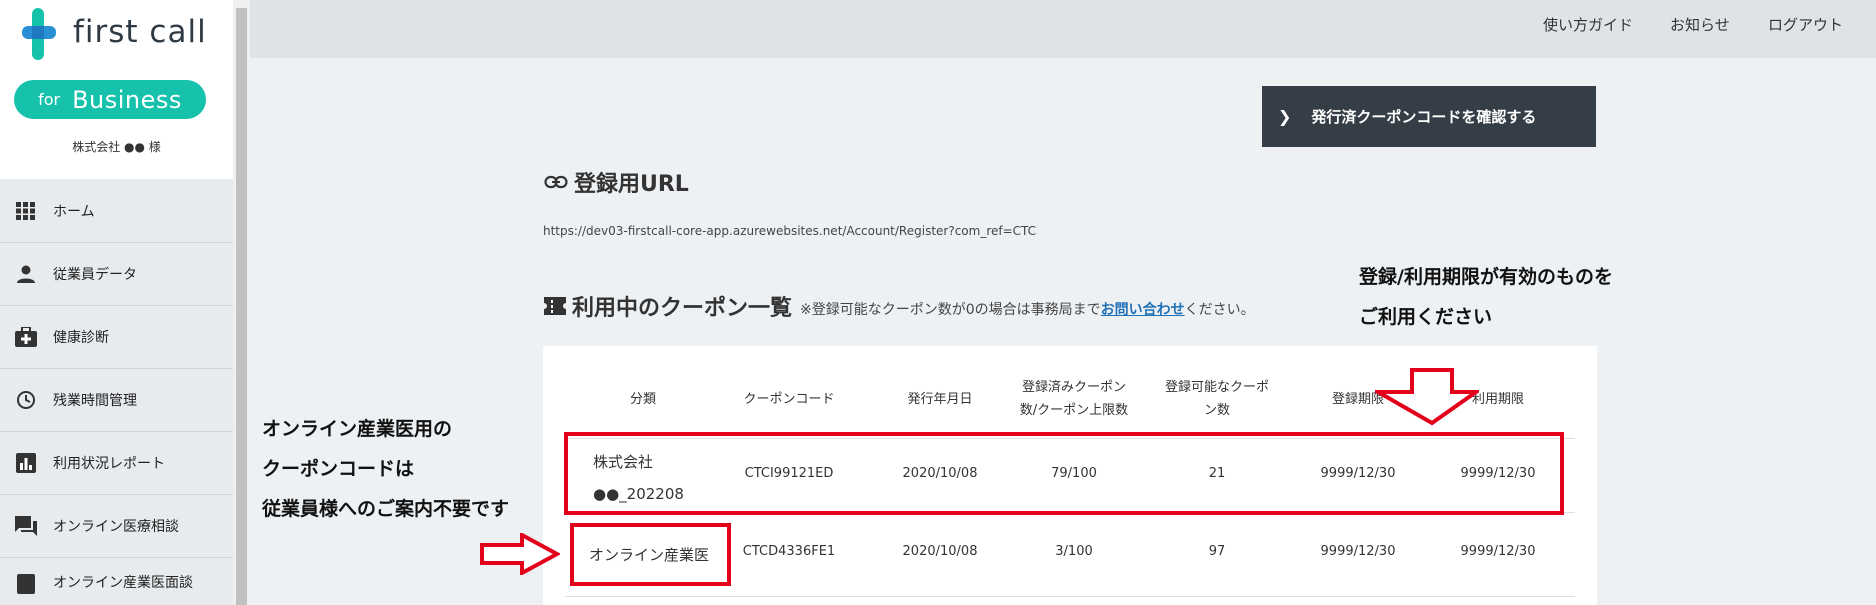 This screenshot has height=605, width=1876. I want to click on view-issued-coupons-button: ❯ 発行済クーポンコードを確認する, so click(1429, 116).